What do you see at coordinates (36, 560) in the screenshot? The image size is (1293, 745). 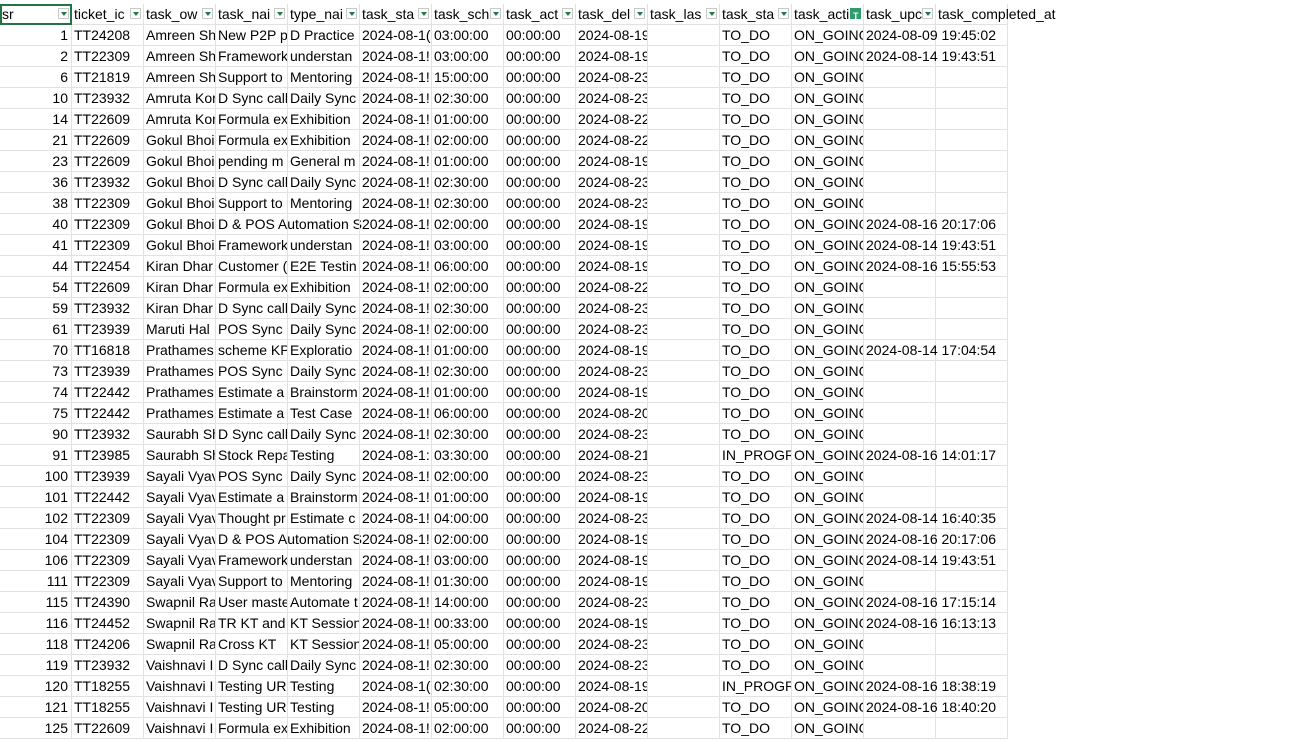 I see `cell-sr: 106` at bounding box center [36, 560].